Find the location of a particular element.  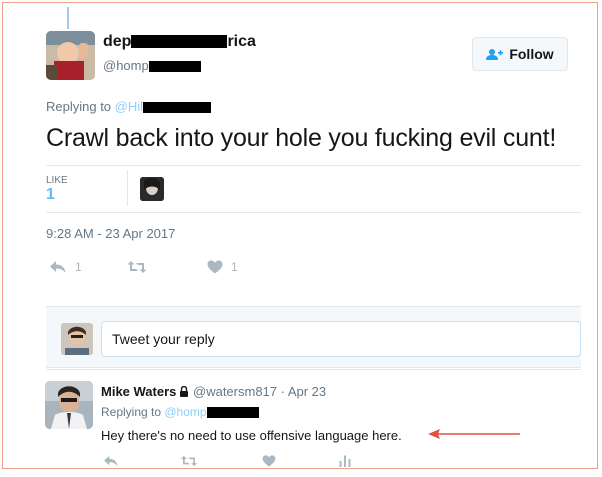

replying-handle-link: @Hil is located at coordinates (129, 106).